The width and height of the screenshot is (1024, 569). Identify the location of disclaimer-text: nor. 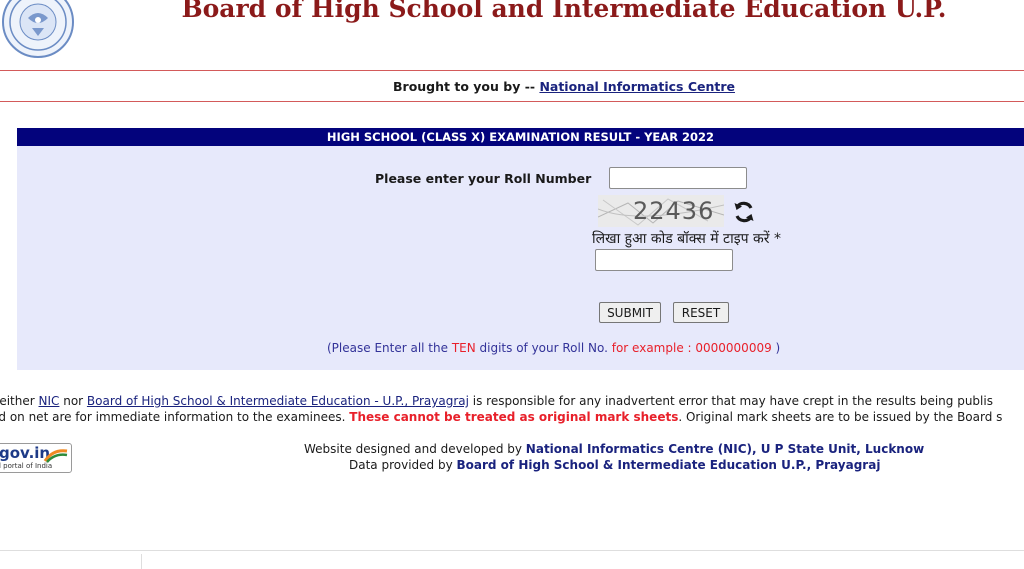
(73, 401).